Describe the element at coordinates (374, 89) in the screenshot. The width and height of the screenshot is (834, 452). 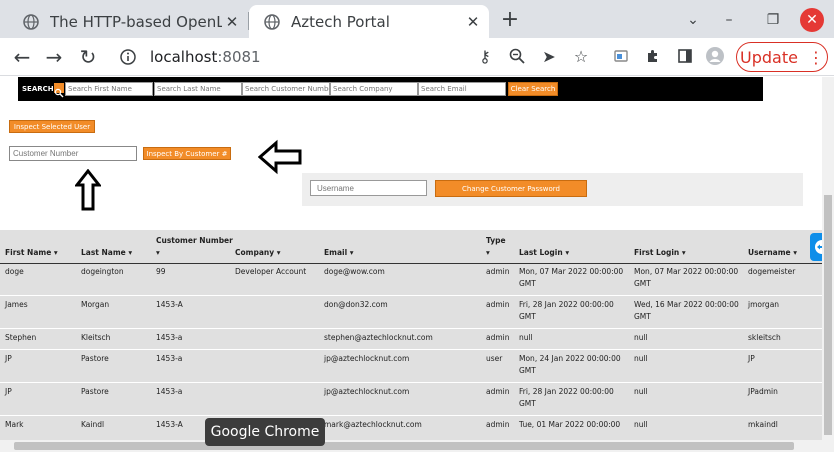
I see `search-company-input` at that location.